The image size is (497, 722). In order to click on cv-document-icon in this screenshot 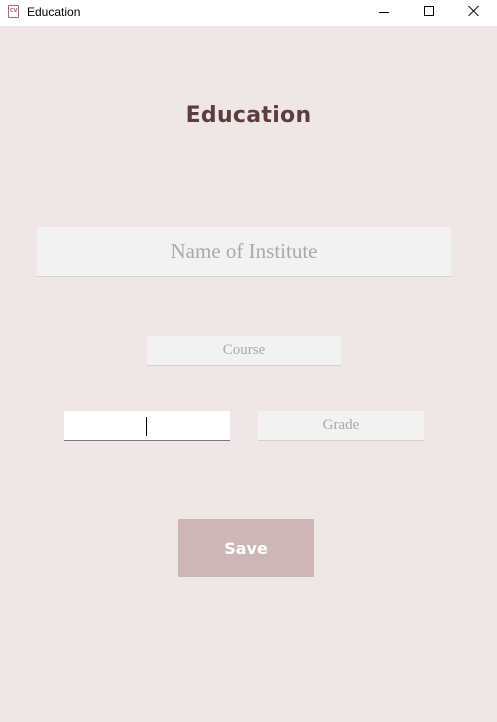, I will do `click(13, 11)`.